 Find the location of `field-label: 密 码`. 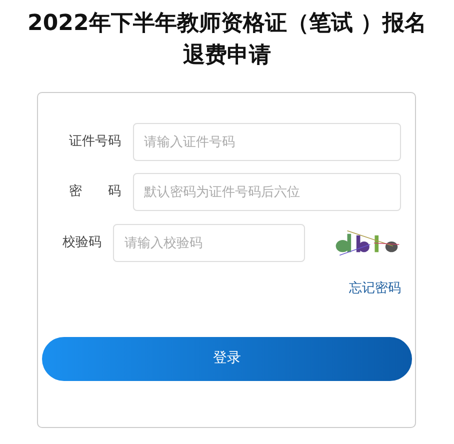

field-label: 密 码 is located at coordinates (95, 192).